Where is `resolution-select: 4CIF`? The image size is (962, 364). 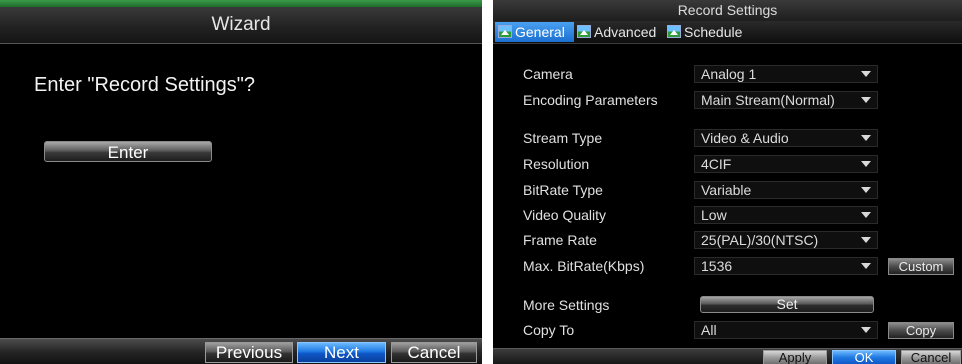 resolution-select: 4CIF is located at coordinates (786, 164).